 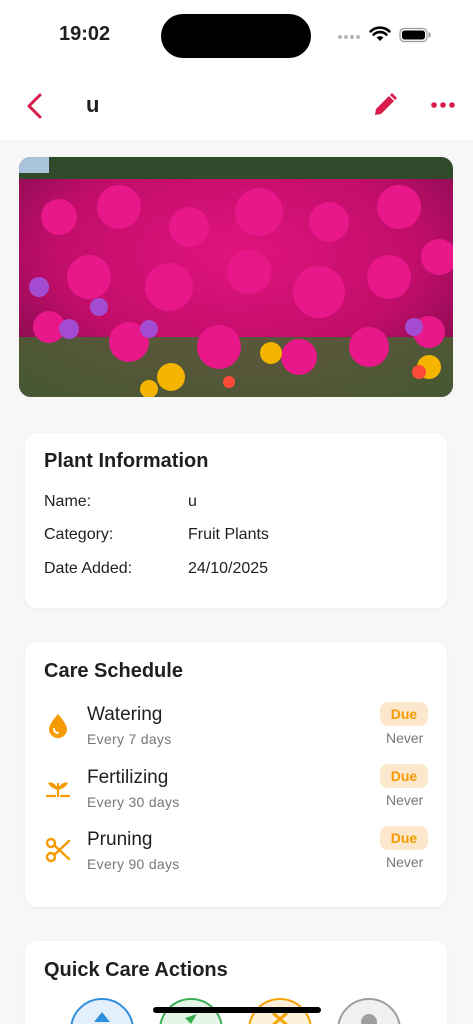 I want to click on scissors-icon, so click(x=58, y=850).